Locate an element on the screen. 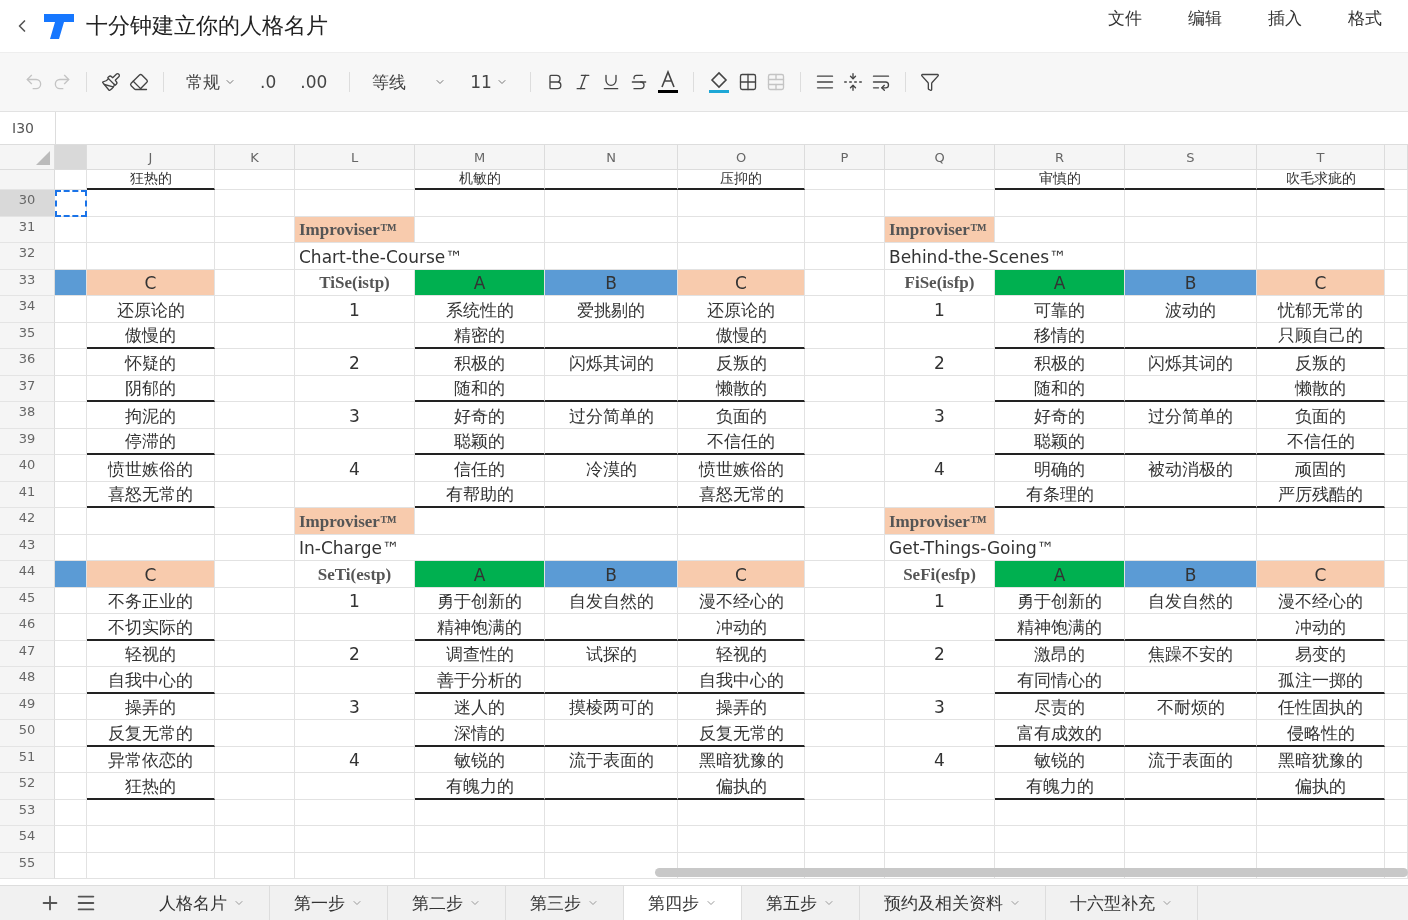  table-cell: 停滞的 is located at coordinates (151, 441).